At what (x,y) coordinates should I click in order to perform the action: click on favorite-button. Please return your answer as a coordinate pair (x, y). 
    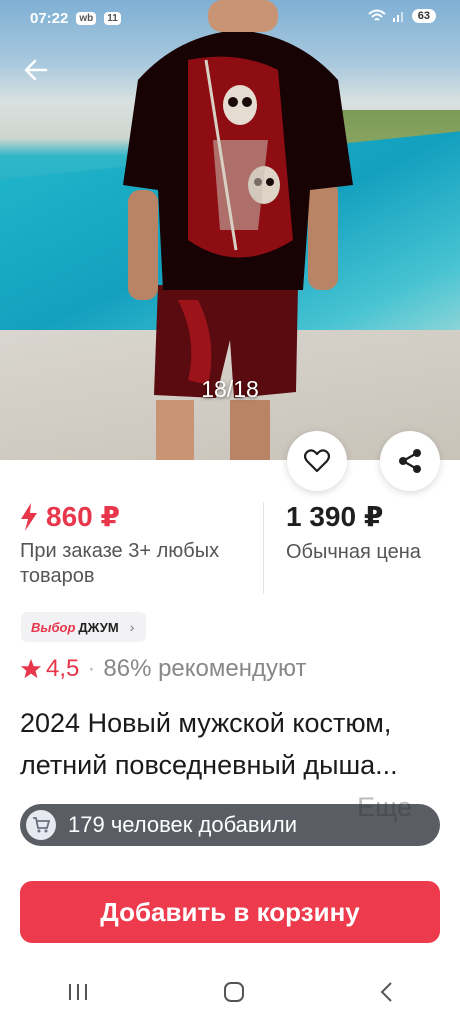
    Looking at the image, I should click on (317, 461).